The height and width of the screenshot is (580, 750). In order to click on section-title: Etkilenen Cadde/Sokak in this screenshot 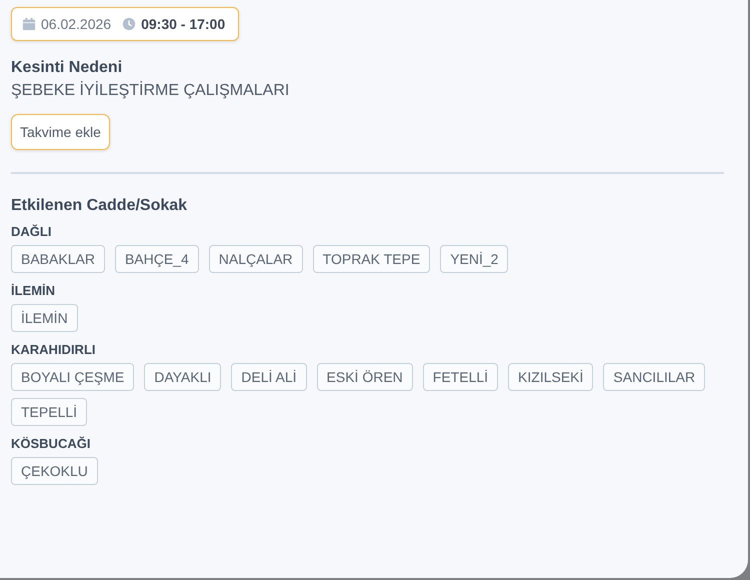, I will do `click(99, 206)`.